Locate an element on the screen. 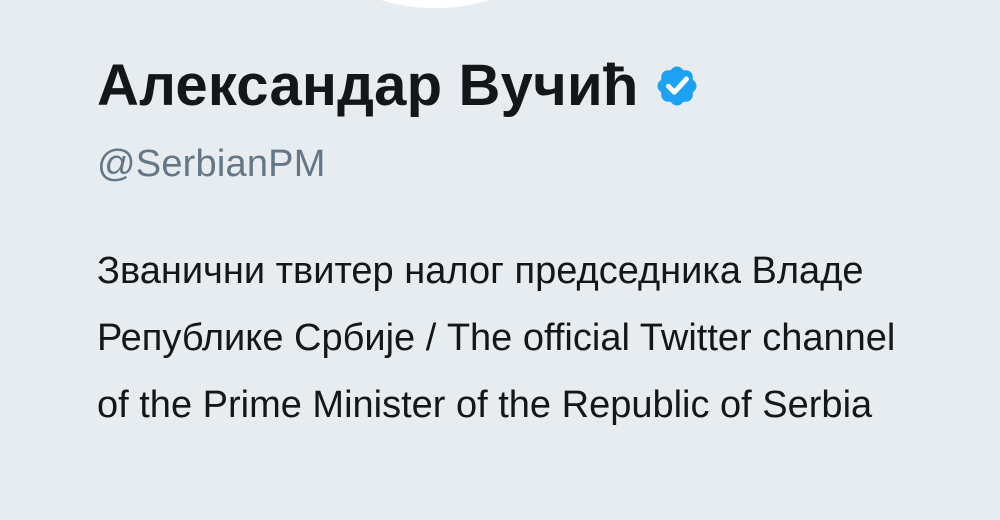 This screenshot has height=520, width=1000. user-handle: @SerbianPM is located at coordinates (537, 164).